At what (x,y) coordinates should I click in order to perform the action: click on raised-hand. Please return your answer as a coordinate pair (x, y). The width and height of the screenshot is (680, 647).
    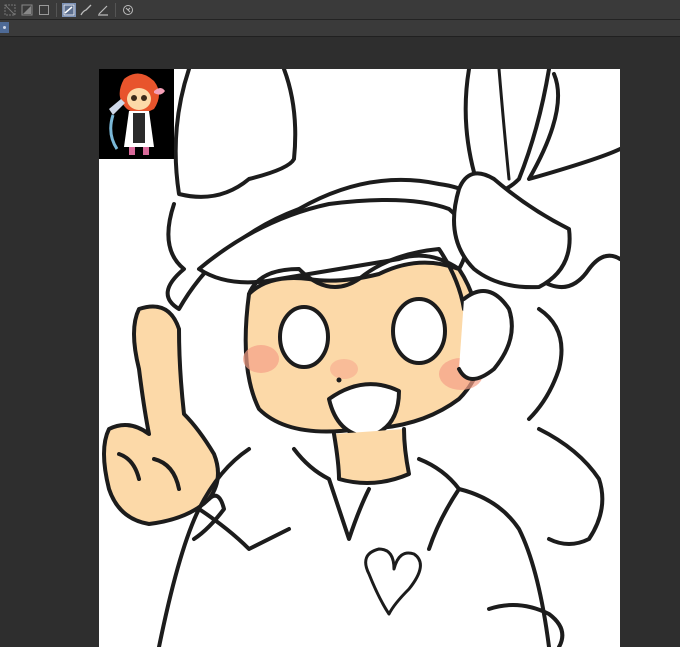
    Looking at the image, I should click on (161, 415).